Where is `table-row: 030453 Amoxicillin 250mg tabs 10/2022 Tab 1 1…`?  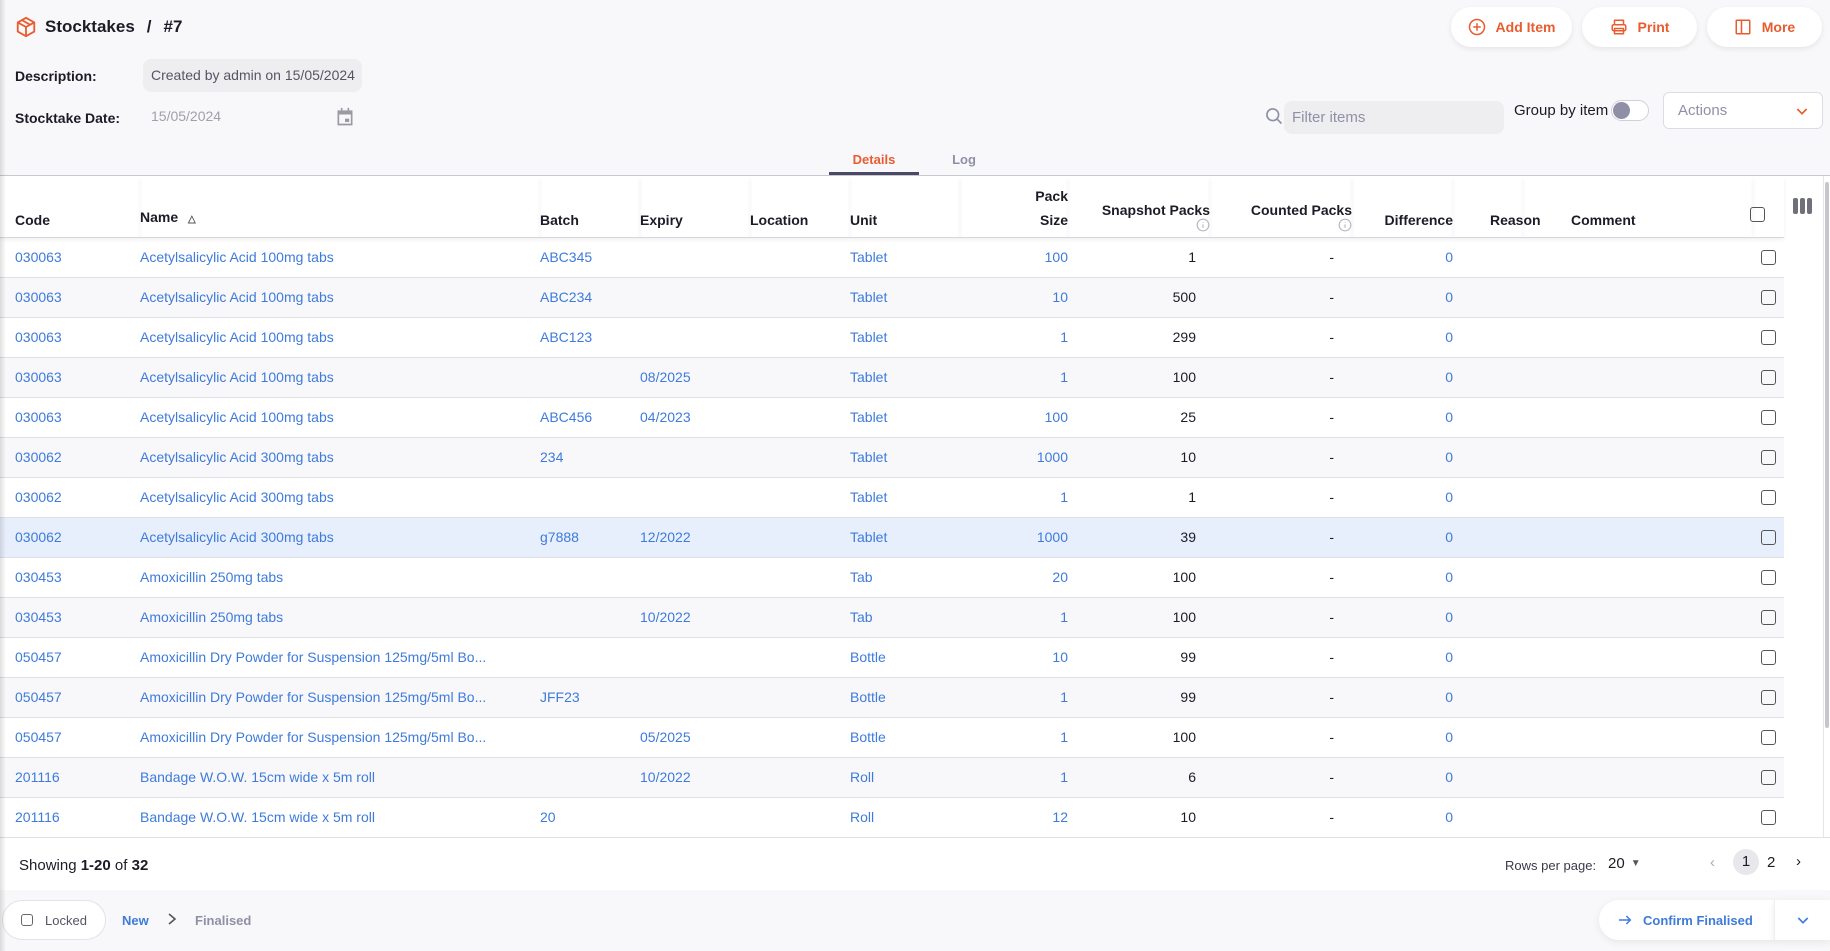 table-row: 030453 Amoxicillin 250mg tabs 10/2022 Tab 1 1… is located at coordinates (892, 617).